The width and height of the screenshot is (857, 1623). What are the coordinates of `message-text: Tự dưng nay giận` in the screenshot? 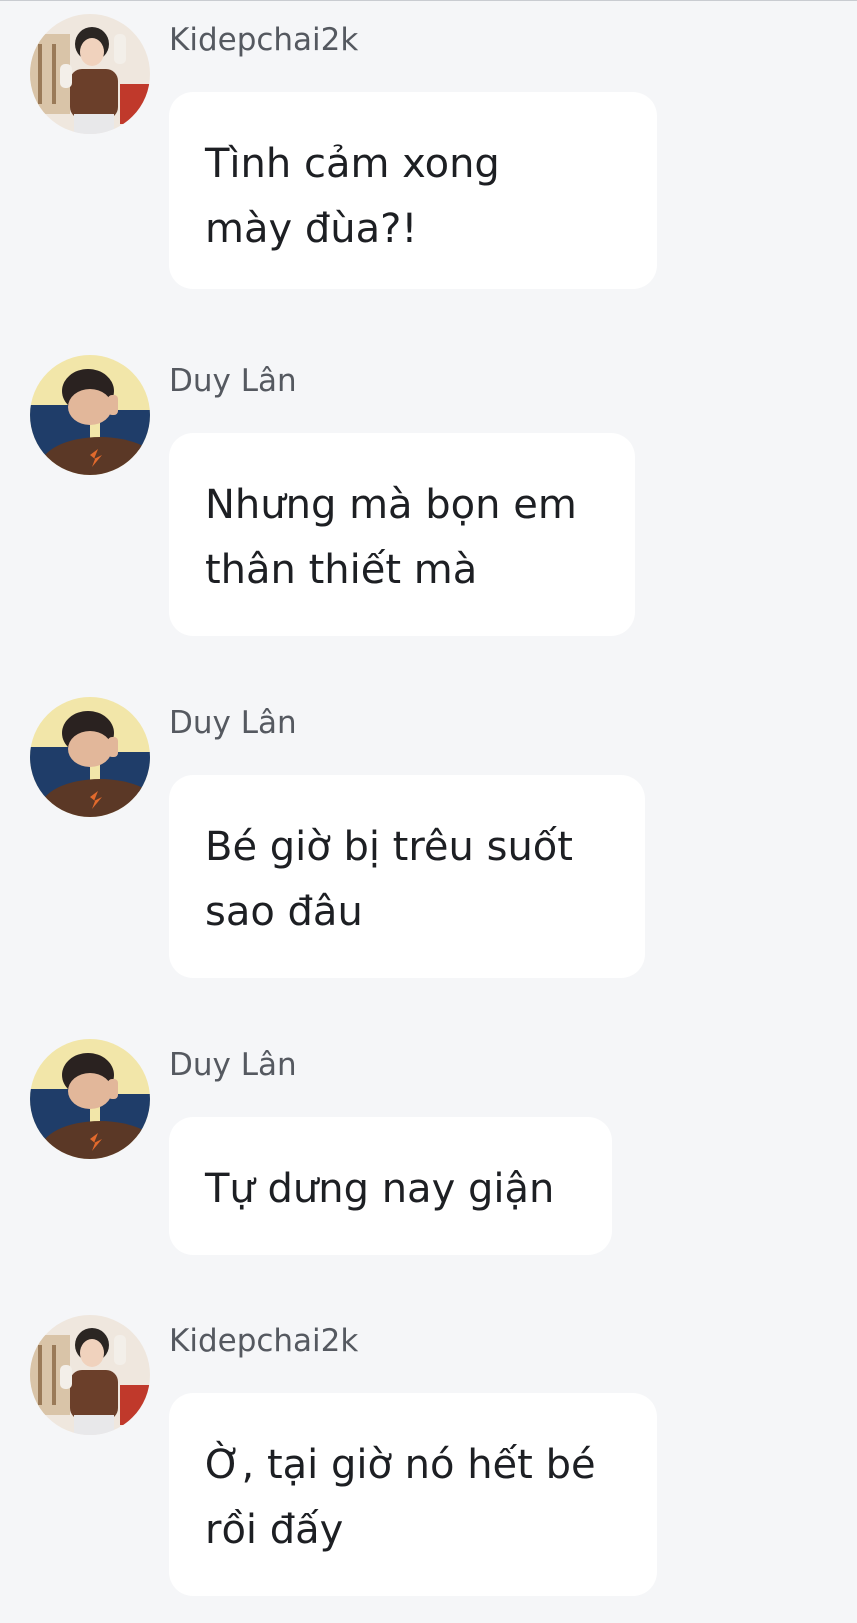 It's located at (380, 1189).